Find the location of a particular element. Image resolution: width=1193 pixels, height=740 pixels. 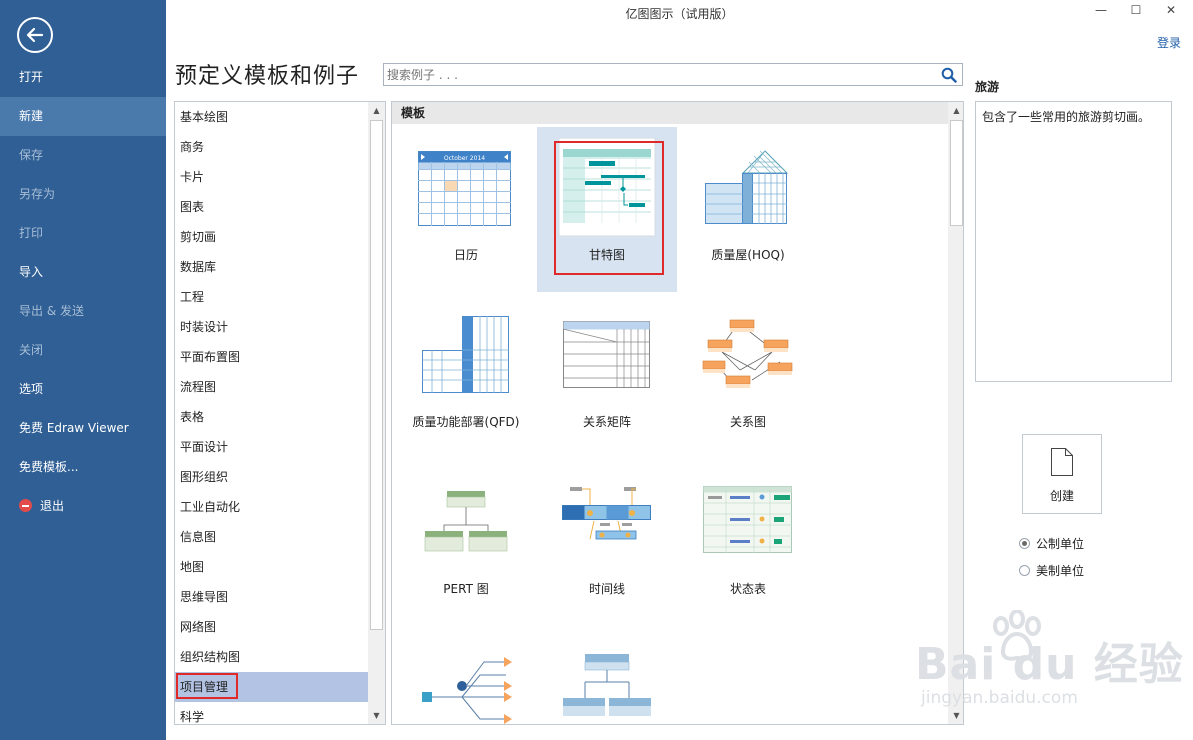

template-label: 时间线 is located at coordinates (606, 589).